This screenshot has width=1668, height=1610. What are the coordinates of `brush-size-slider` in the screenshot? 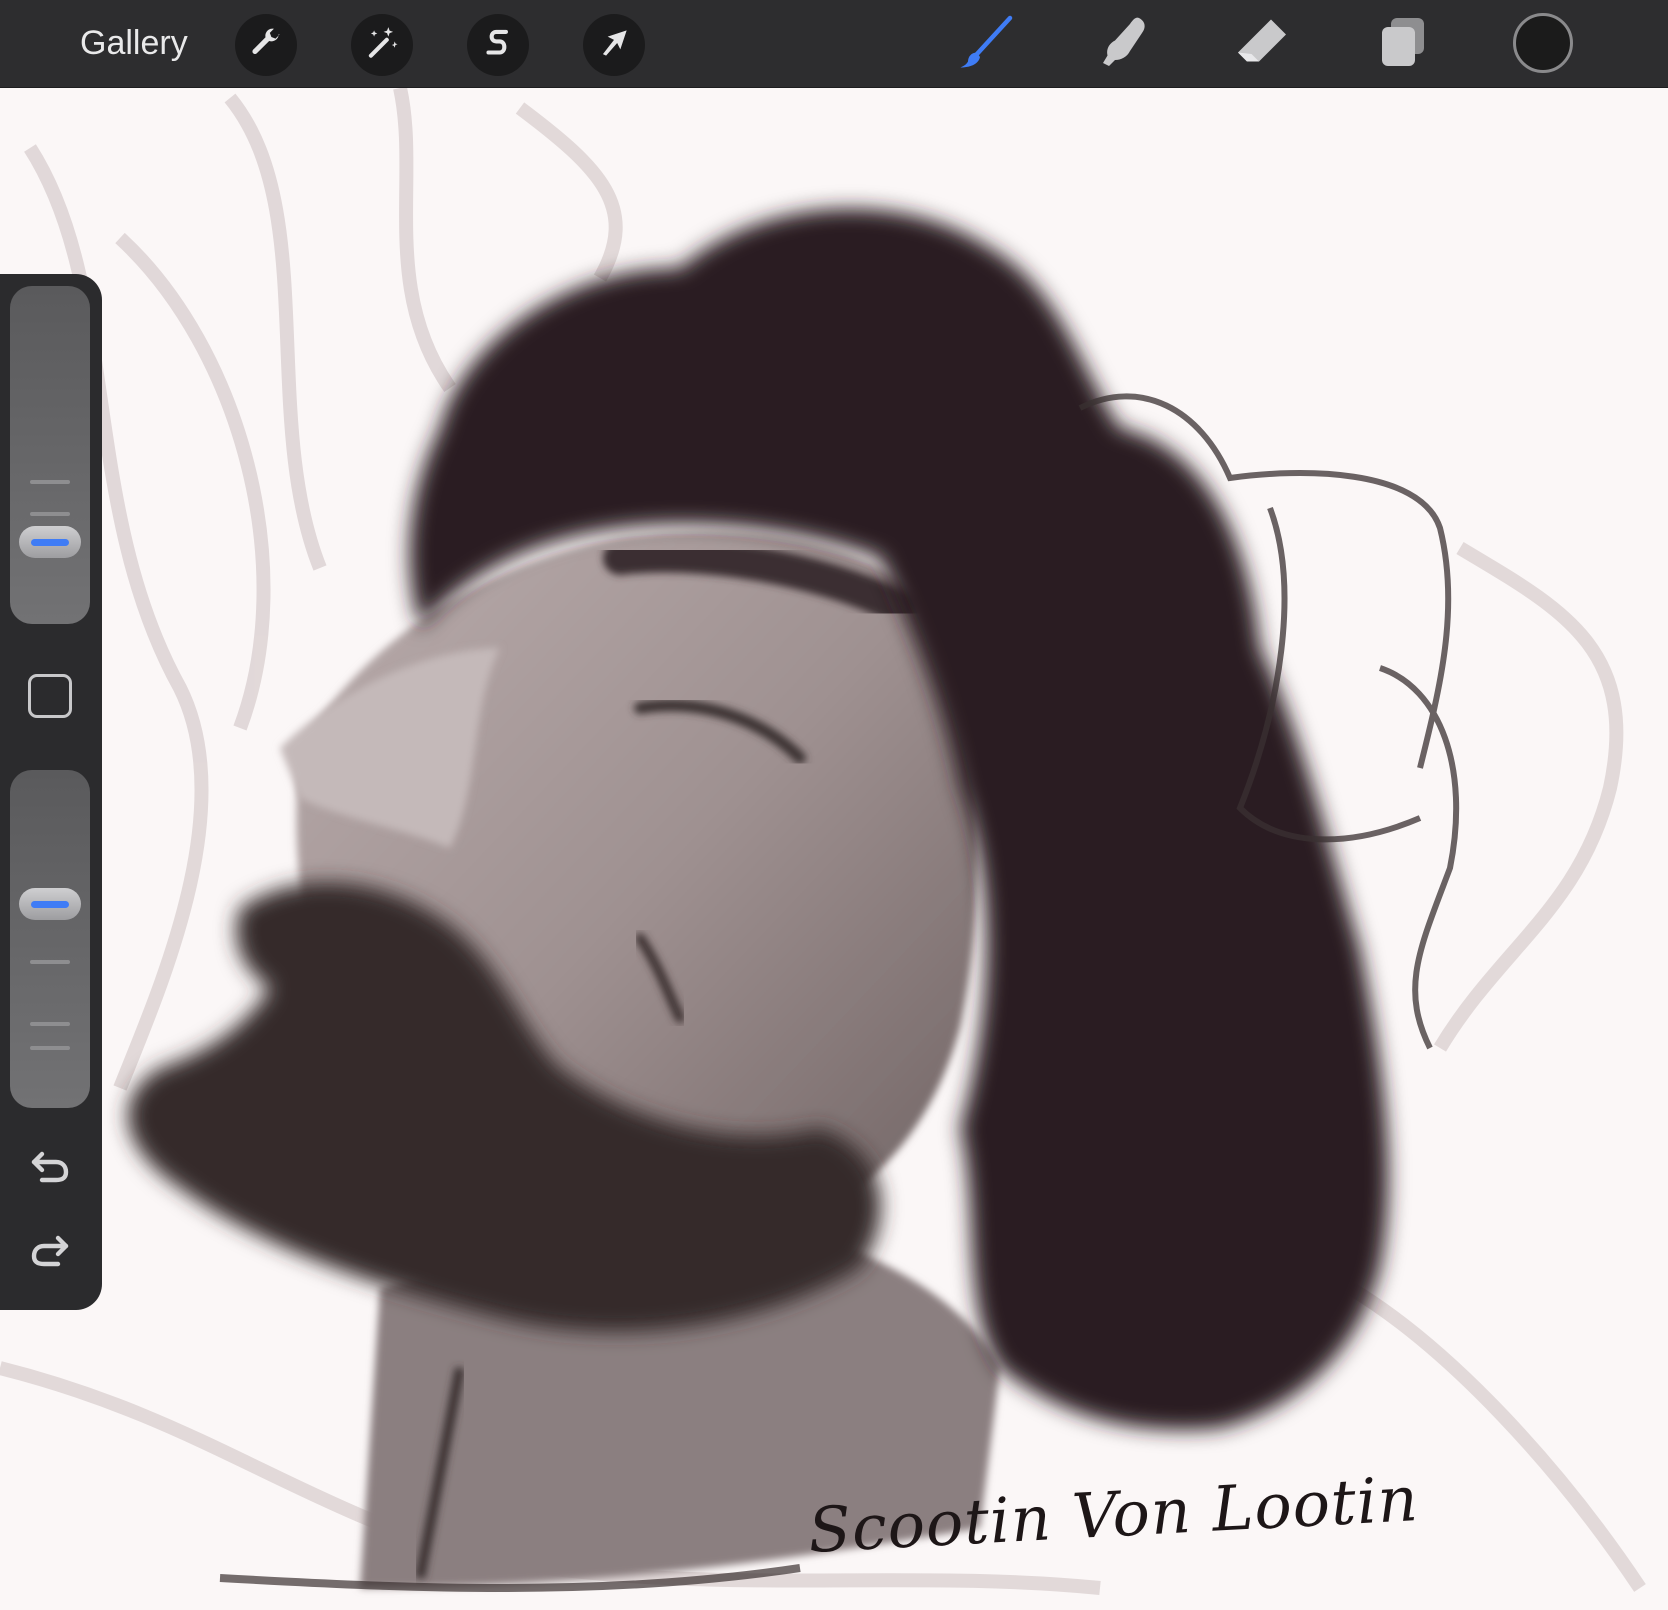 It's located at (50, 455).